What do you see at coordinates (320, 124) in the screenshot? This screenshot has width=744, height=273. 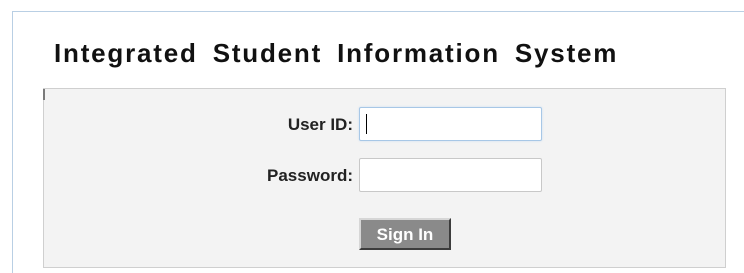 I see `user-id-label: User ID:` at bounding box center [320, 124].